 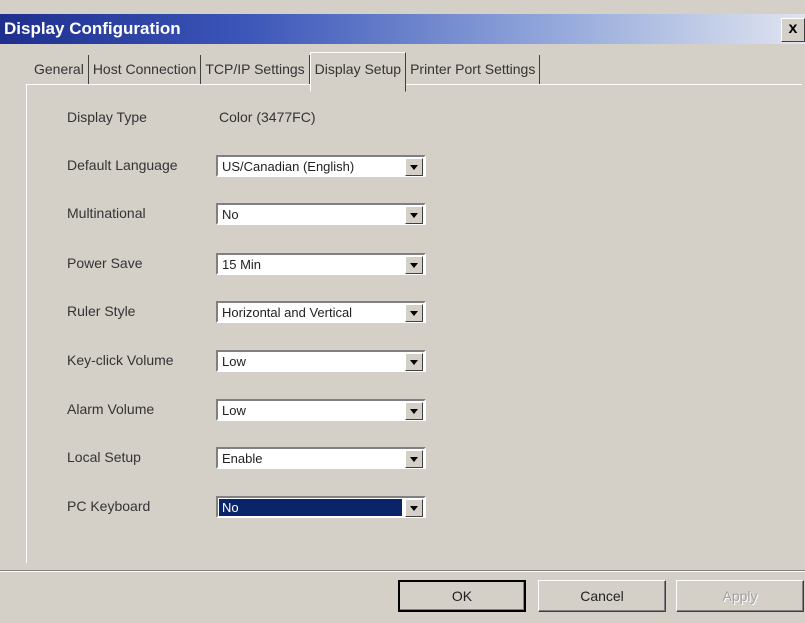 I want to click on ruler-style-label: Ruler Style, so click(x=101, y=311).